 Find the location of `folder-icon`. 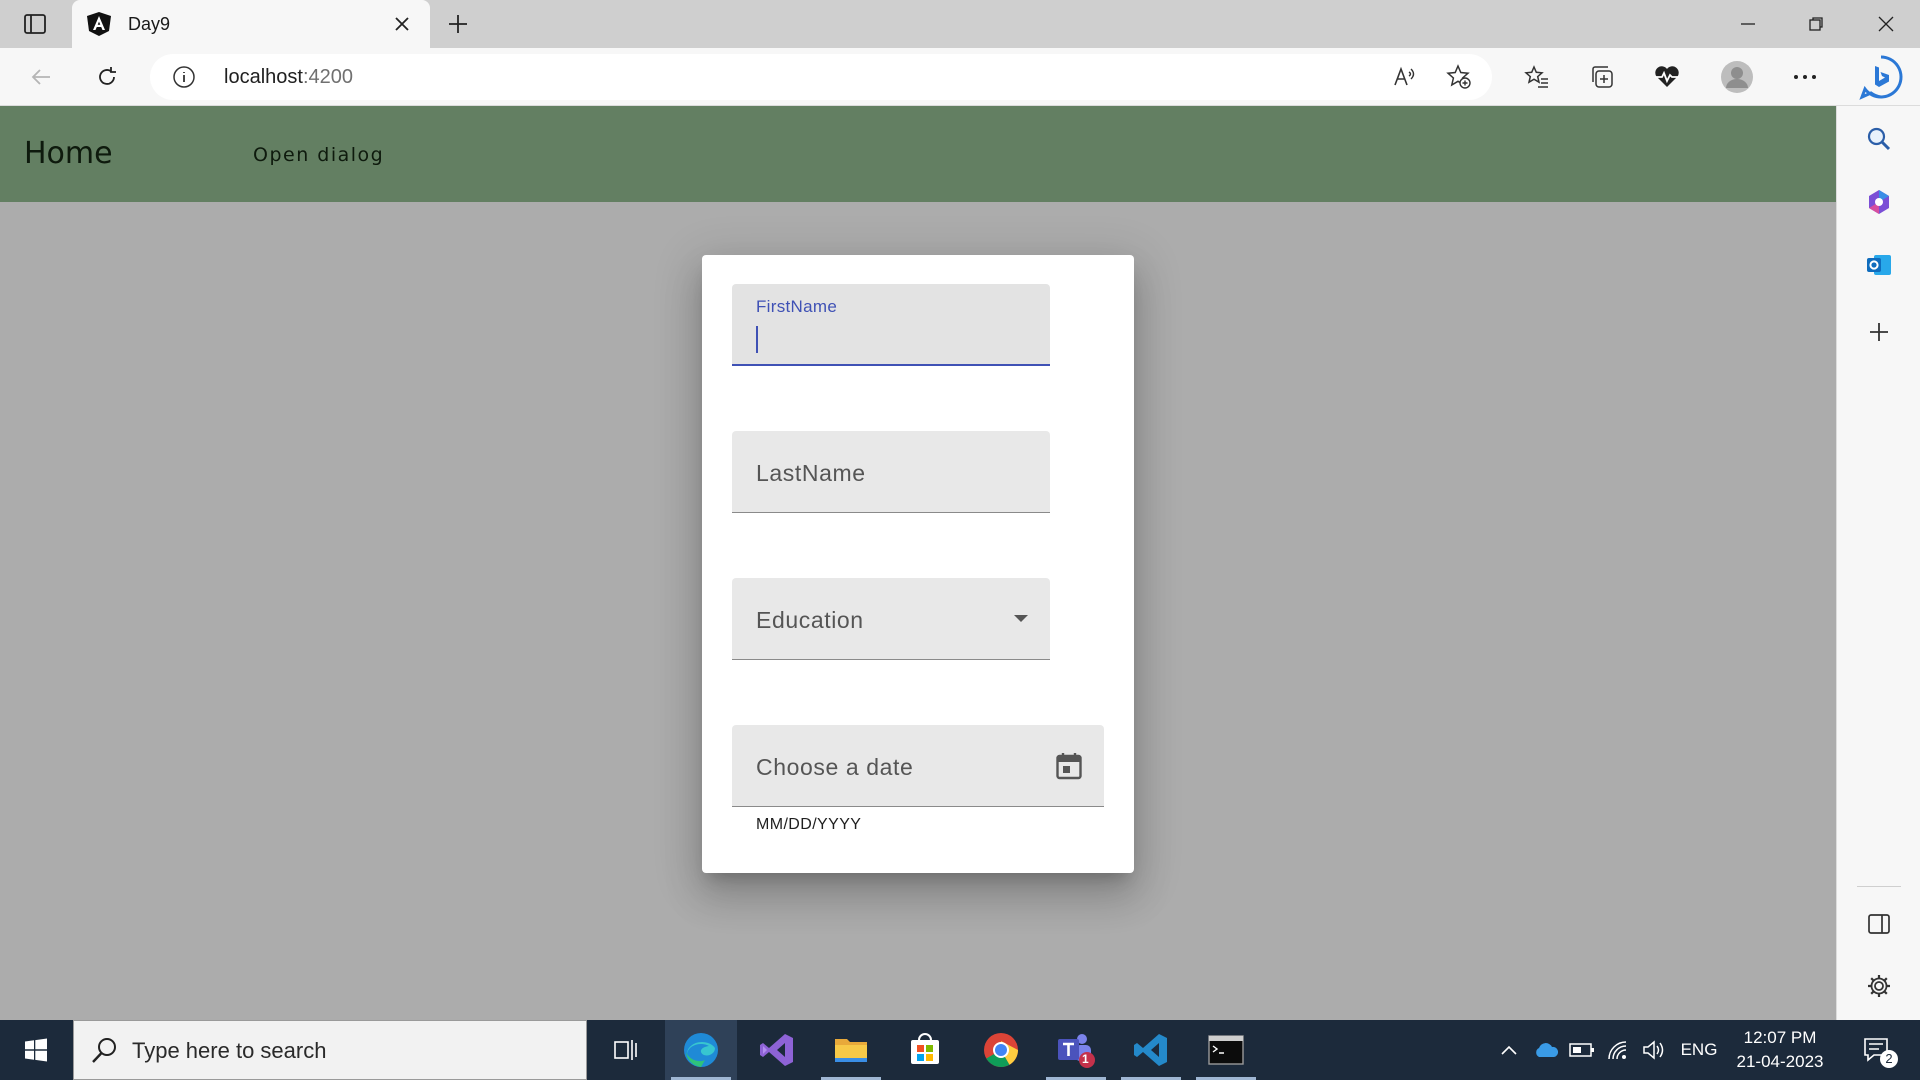

folder-icon is located at coordinates (851, 1050).